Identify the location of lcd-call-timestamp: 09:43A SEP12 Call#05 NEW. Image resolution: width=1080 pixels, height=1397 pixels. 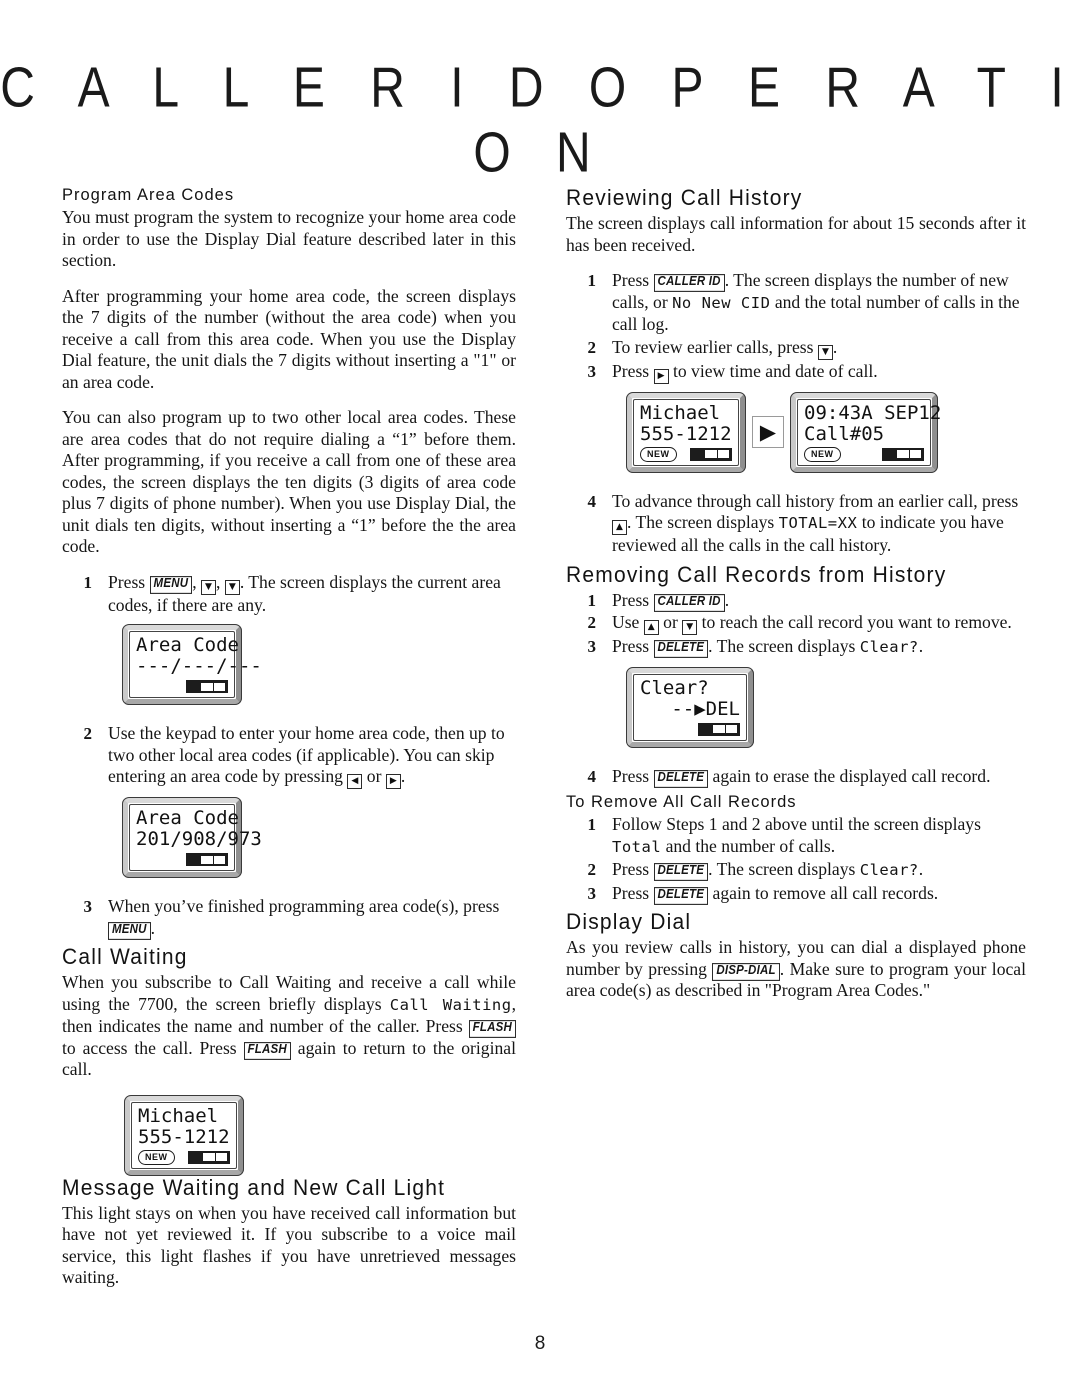
(866, 432).